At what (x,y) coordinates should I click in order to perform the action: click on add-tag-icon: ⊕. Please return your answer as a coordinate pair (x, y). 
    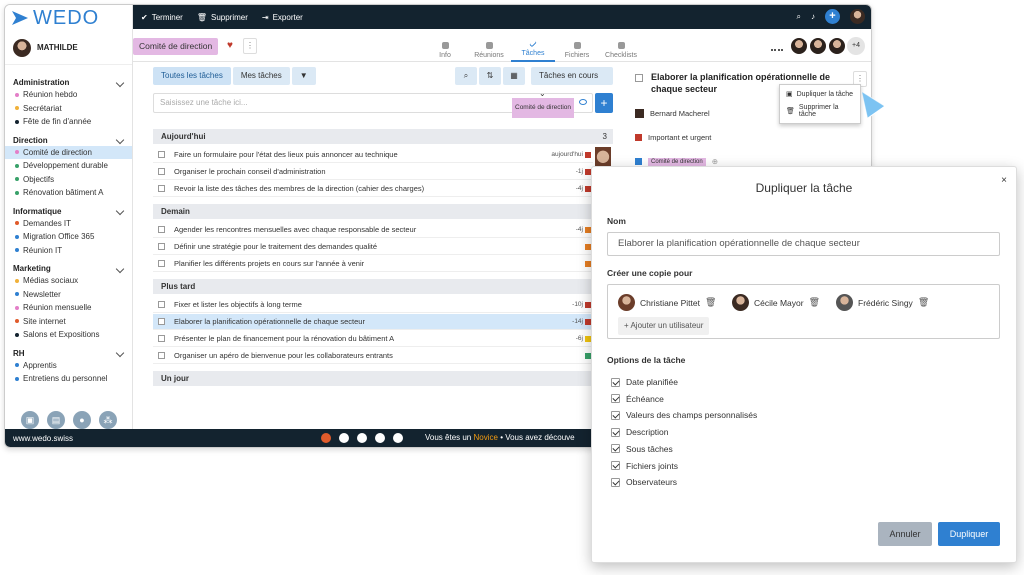
    Looking at the image, I should click on (715, 161).